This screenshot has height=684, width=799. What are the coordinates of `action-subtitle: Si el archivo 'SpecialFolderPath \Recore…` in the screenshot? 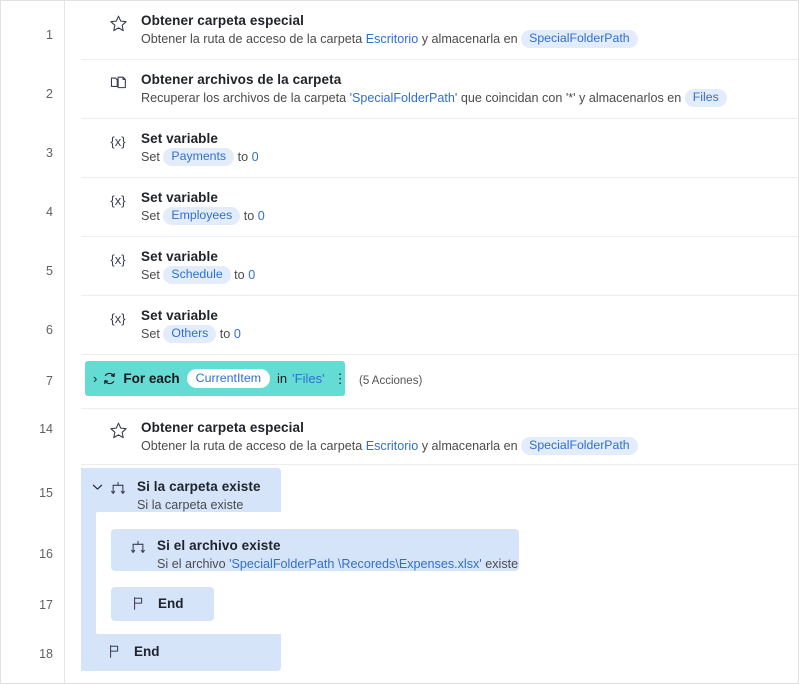 It's located at (338, 564).